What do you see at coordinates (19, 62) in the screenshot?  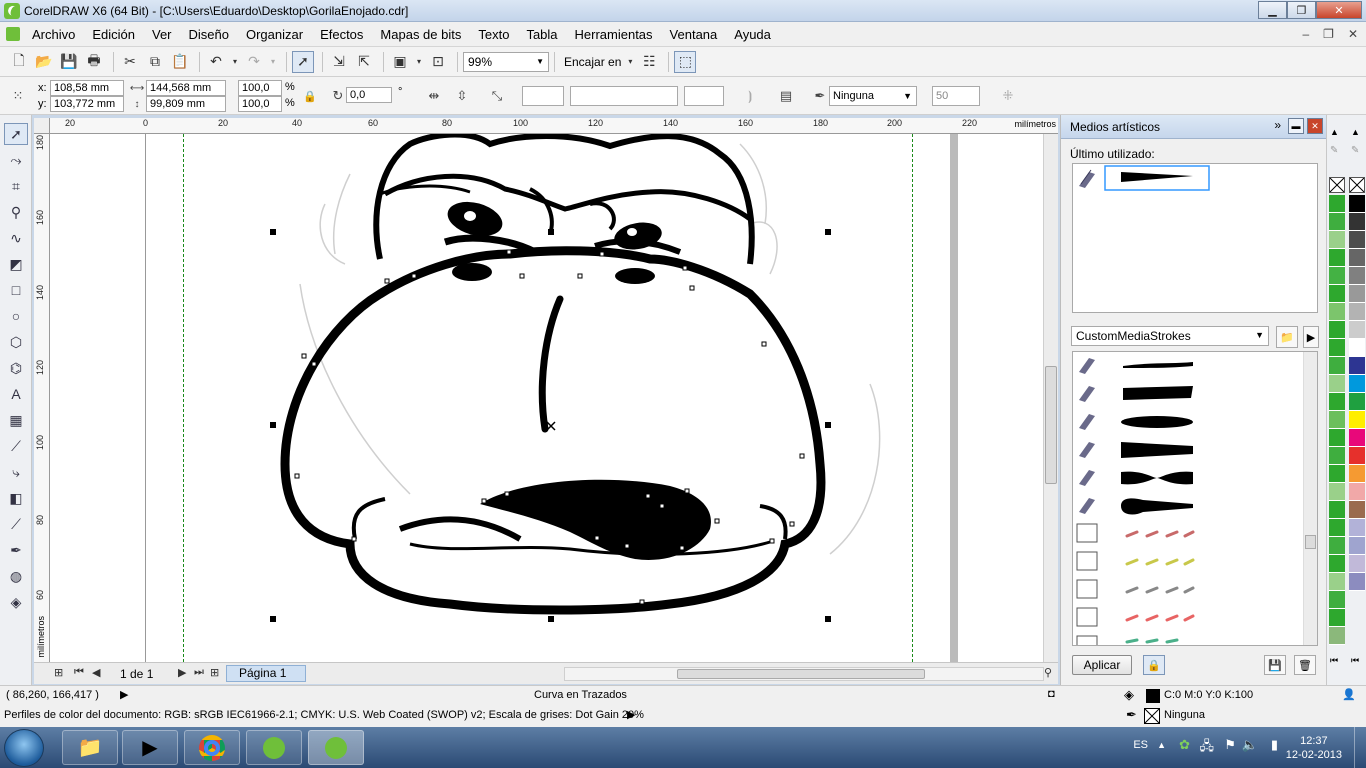 I see `new-document-icon: 🗋` at bounding box center [19, 62].